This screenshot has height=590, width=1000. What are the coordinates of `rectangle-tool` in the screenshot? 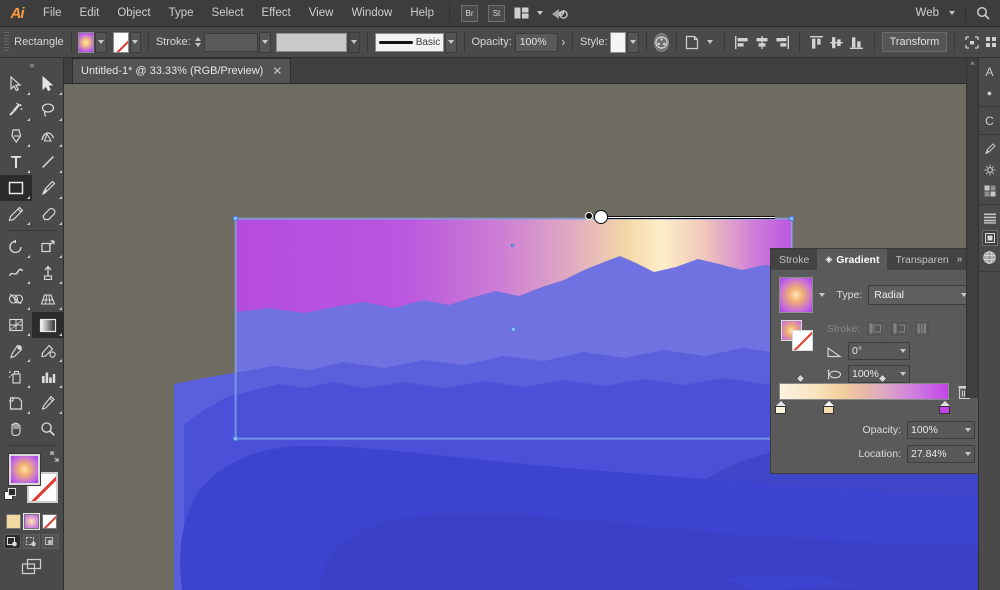 It's located at (16, 188).